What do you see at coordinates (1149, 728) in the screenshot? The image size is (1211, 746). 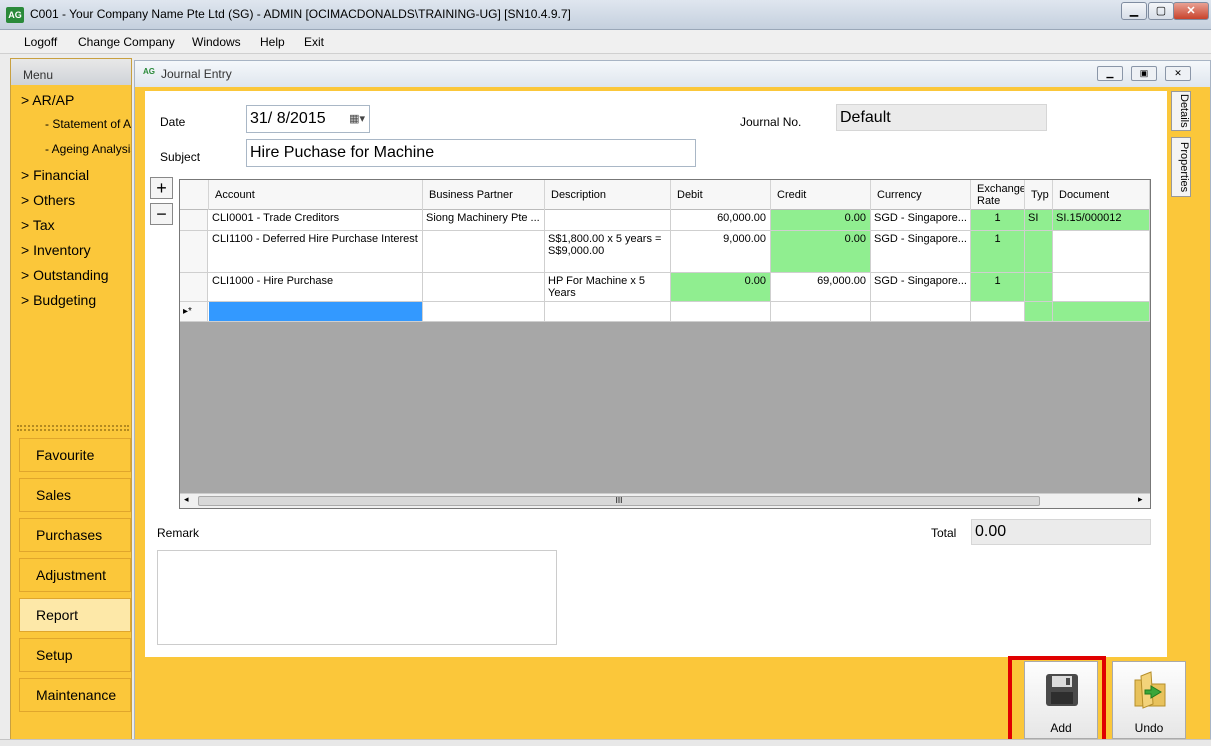 I see `undo-button-label: Undo` at bounding box center [1149, 728].